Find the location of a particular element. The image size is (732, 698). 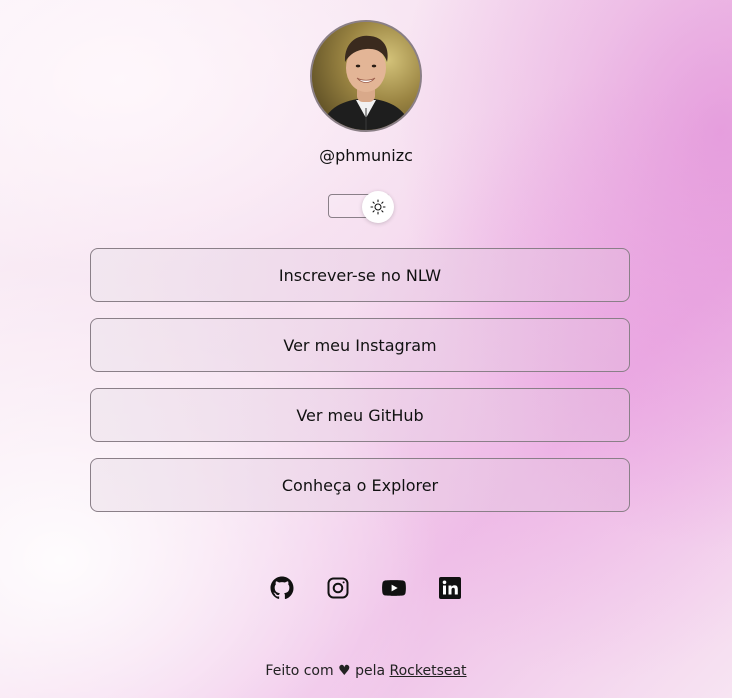

instagram-button: Ver meu Instagram is located at coordinates (360, 345).